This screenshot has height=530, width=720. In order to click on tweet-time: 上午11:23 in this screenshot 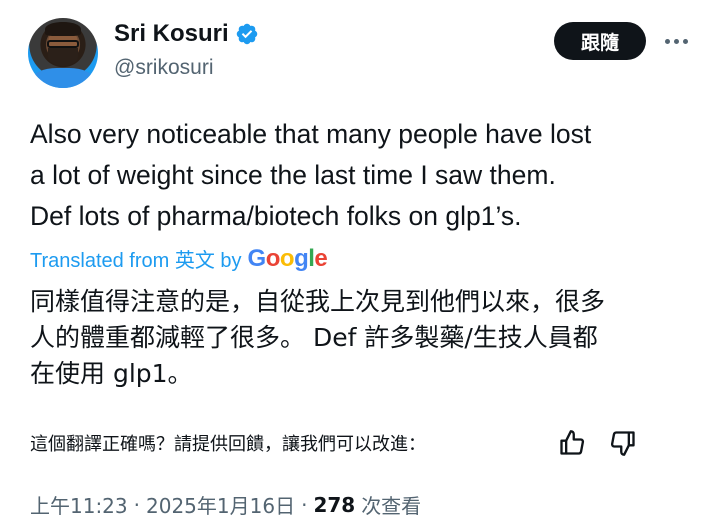, I will do `click(79, 504)`.